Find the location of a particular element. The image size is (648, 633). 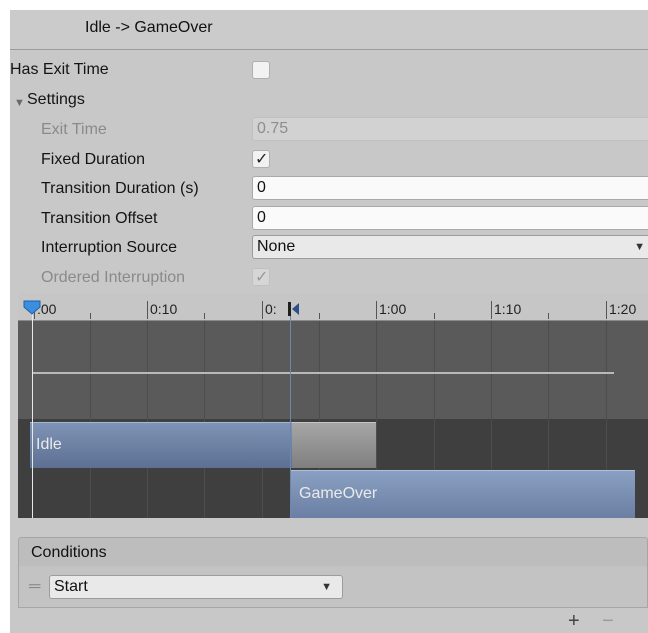

condition-parameter-value: Start is located at coordinates (71, 586).